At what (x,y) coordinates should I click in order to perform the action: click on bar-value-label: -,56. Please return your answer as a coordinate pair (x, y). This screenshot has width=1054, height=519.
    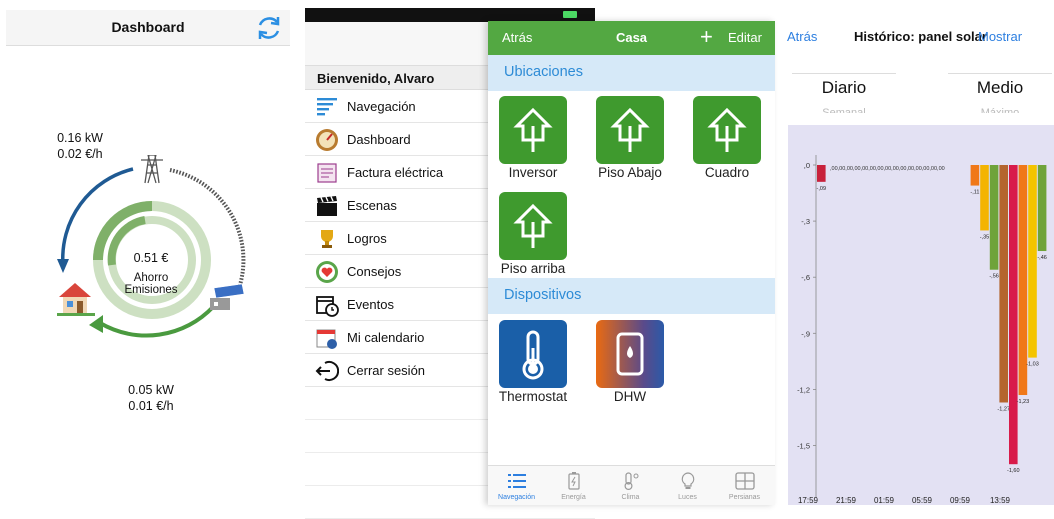
    Looking at the image, I should click on (993, 277).